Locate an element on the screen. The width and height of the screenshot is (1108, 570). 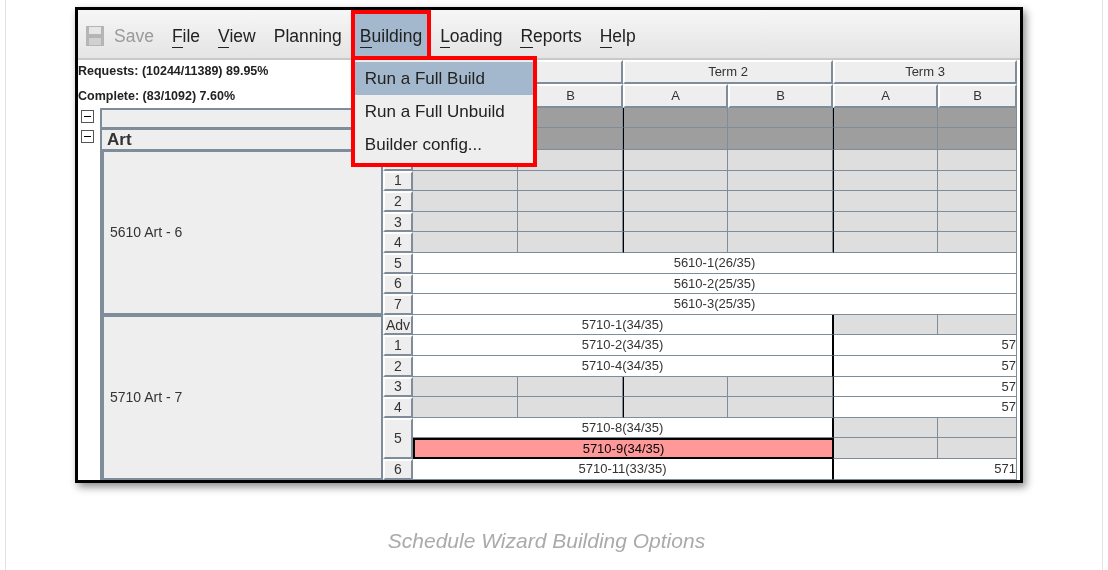
course-label: 5710 Art - 7 is located at coordinates (242, 397).